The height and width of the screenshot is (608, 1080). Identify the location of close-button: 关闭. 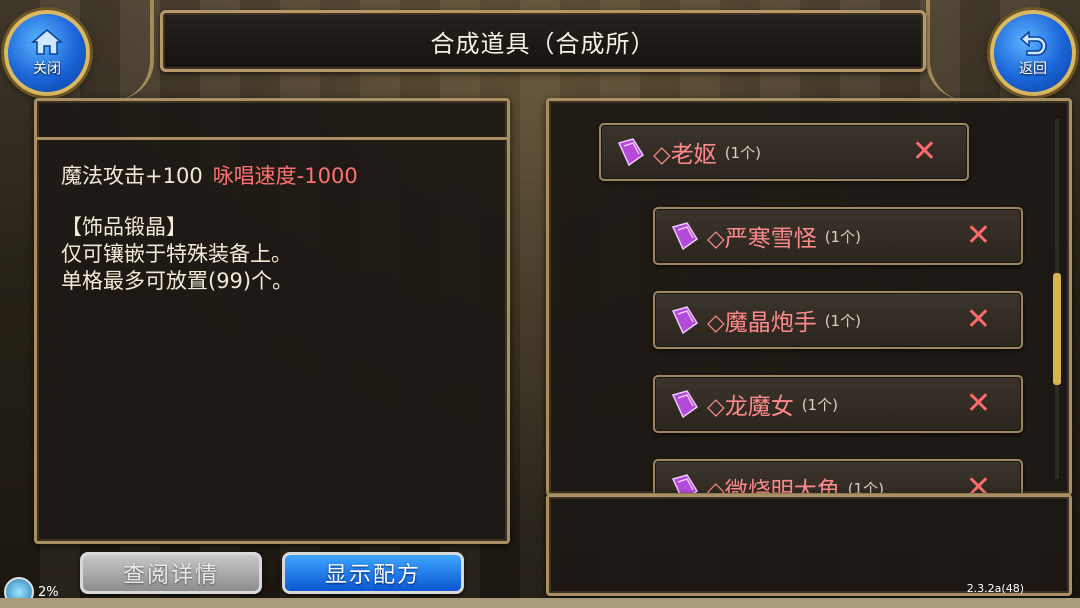
(47, 53).